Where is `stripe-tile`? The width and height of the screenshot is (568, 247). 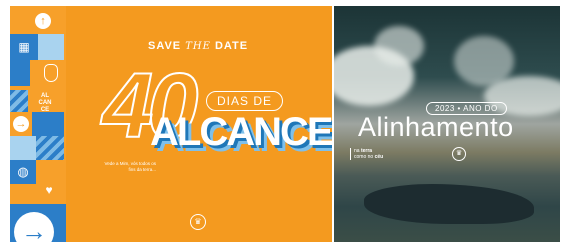 stripe-tile is located at coordinates (19, 101).